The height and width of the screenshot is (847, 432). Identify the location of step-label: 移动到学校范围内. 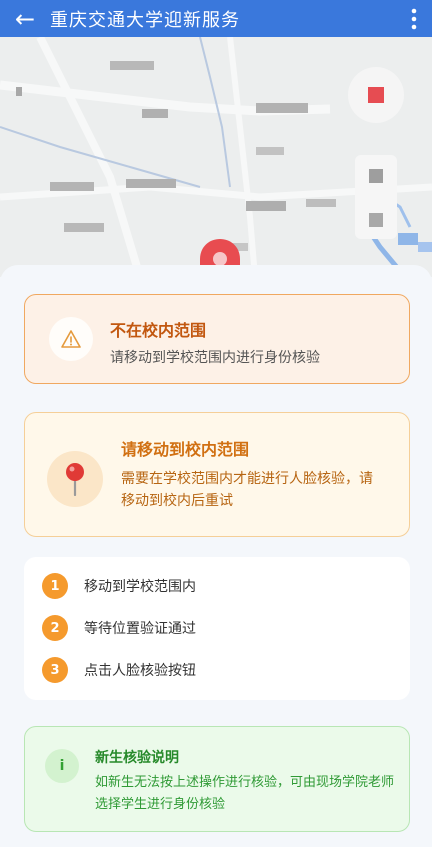
(140, 587).